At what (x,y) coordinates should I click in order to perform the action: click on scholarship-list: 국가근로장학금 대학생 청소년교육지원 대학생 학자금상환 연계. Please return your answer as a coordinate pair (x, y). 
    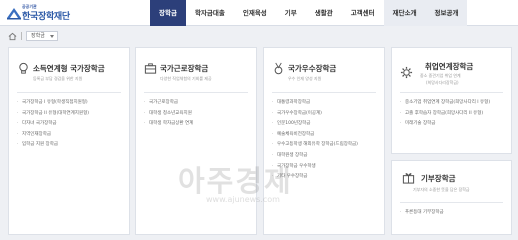
    Looking at the image, I should click on (168, 114).